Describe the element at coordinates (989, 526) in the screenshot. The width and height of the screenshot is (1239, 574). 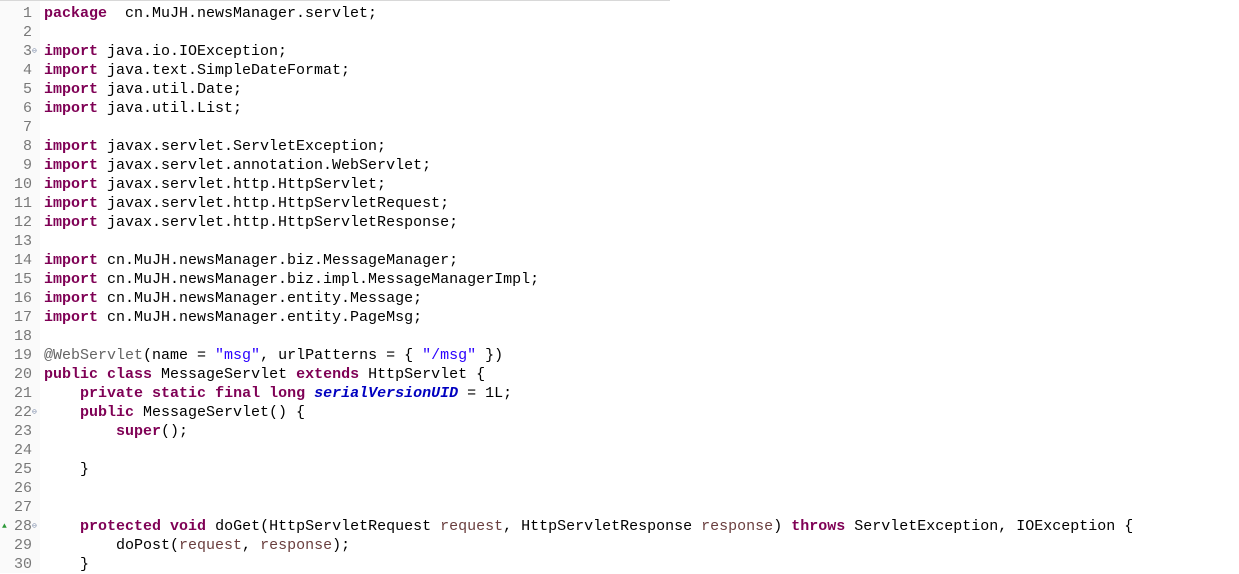
I see `token: ServletException, IOException {` at that location.